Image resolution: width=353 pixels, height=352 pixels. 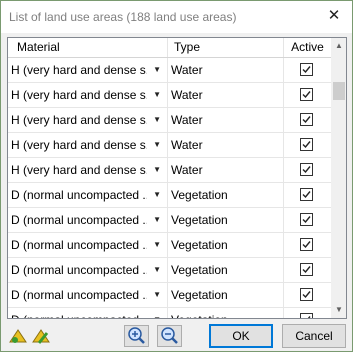 What do you see at coordinates (18, 336) in the screenshot?
I see `land-use-tool-icon` at bounding box center [18, 336].